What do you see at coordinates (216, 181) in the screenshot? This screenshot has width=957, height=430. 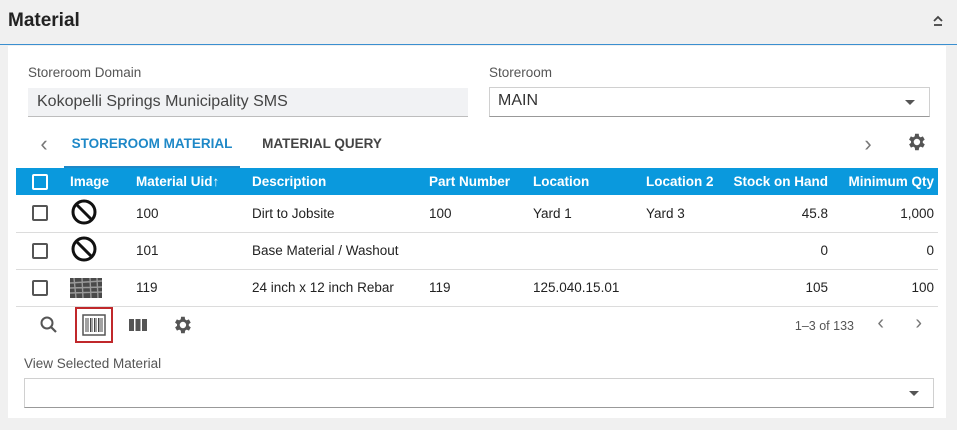 I see `sort-ascending-icon: ↑` at bounding box center [216, 181].